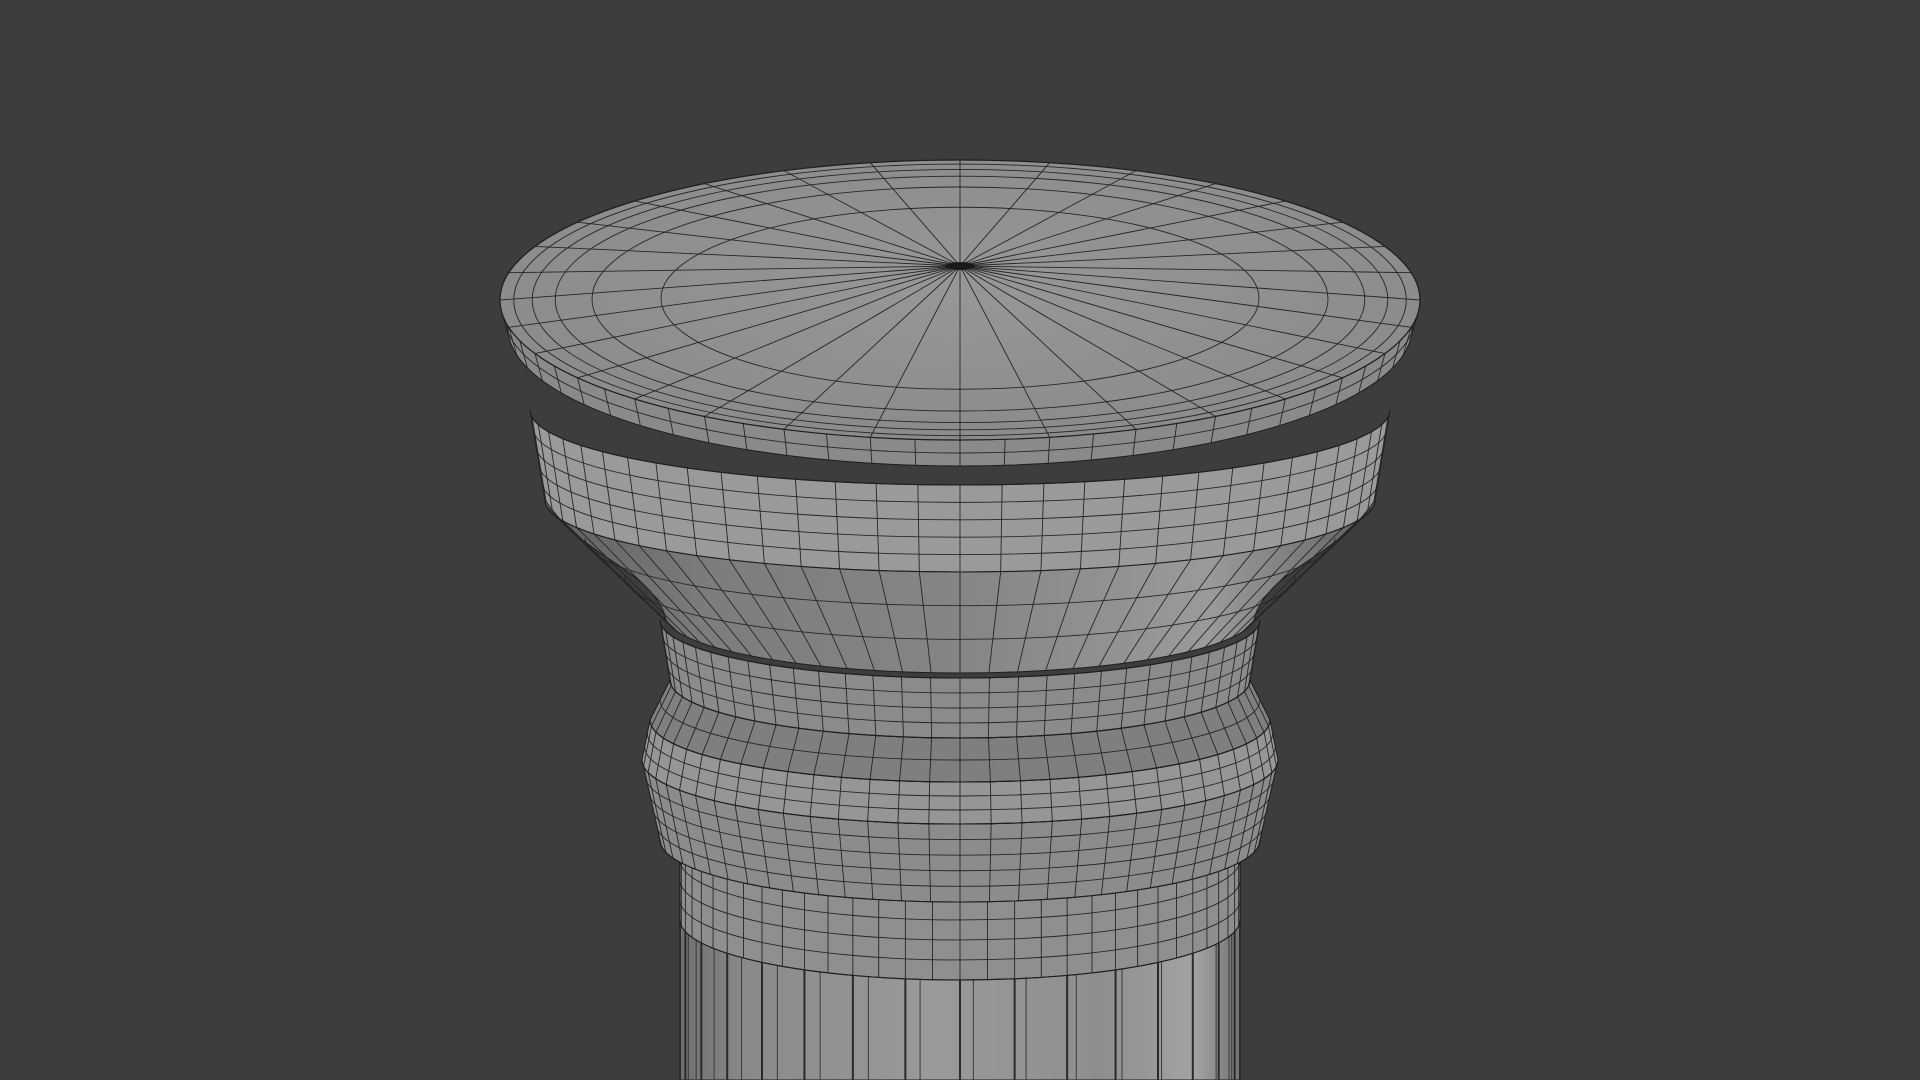  I want to click on capital-neck-rings, so click(960, 800).